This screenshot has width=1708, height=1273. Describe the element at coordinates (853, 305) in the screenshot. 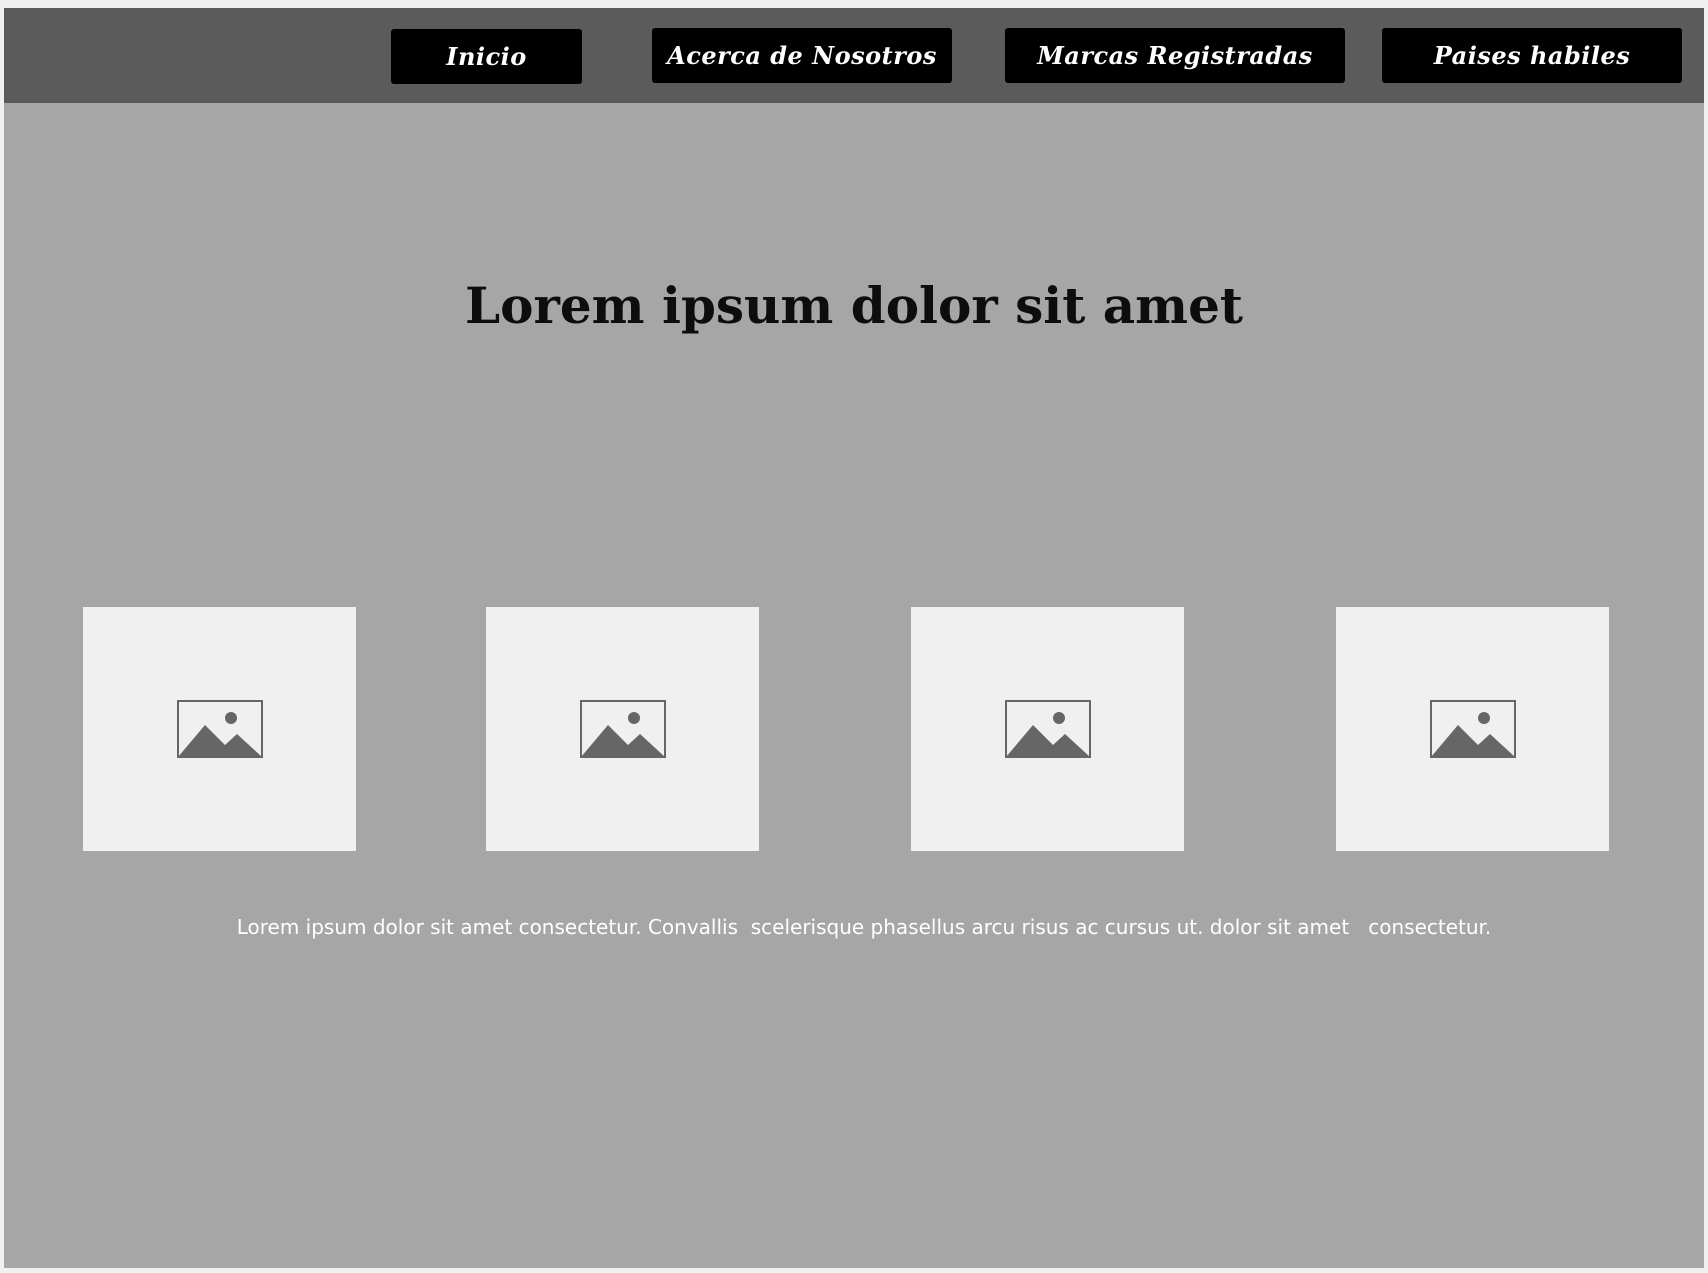

I see `page-headline: Lorem ipsum dolor sit amet` at that location.